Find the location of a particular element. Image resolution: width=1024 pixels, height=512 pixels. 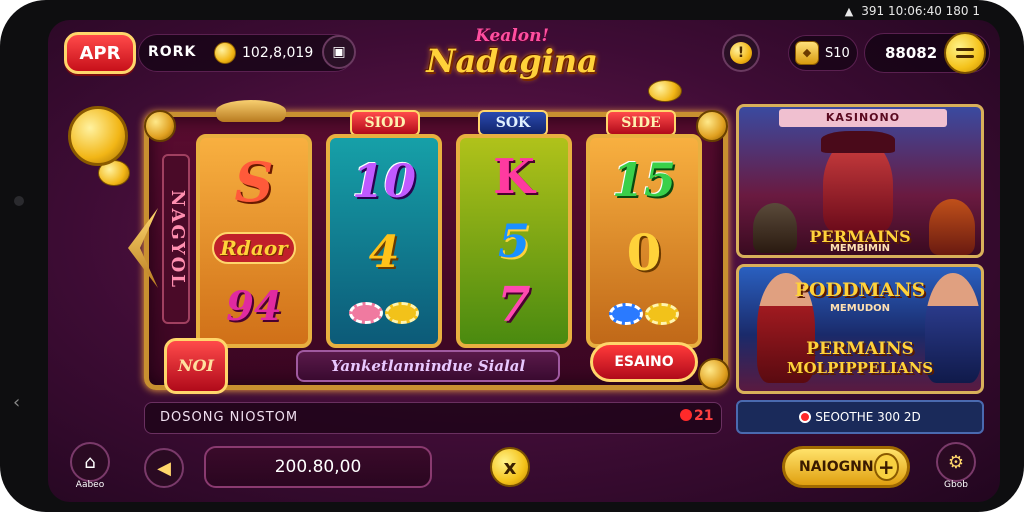

settings-icon-circle: ⚙ is located at coordinates (956, 462).